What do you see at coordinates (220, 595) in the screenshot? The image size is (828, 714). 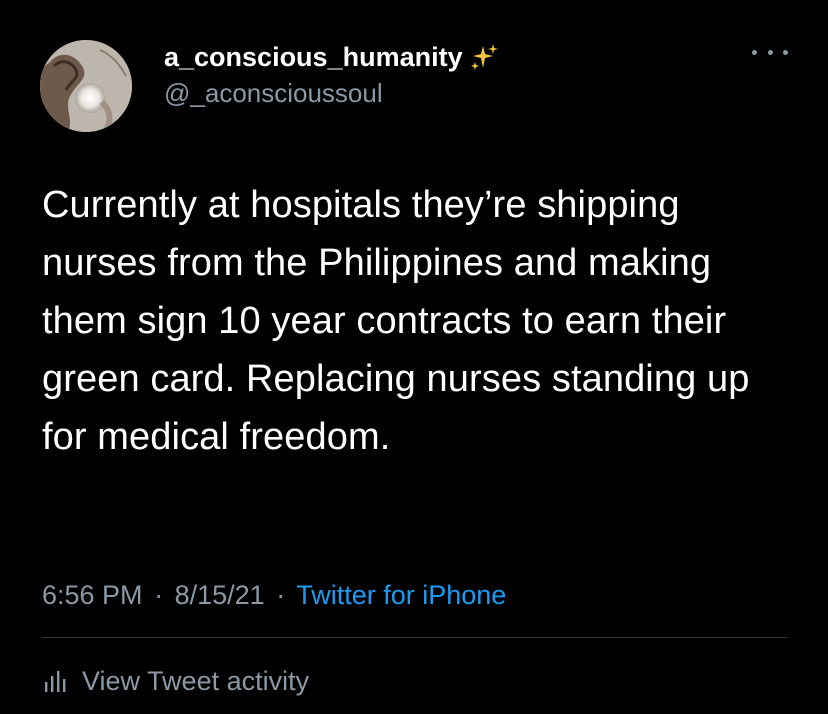 I see `tweet-date: 8/15/21` at bounding box center [220, 595].